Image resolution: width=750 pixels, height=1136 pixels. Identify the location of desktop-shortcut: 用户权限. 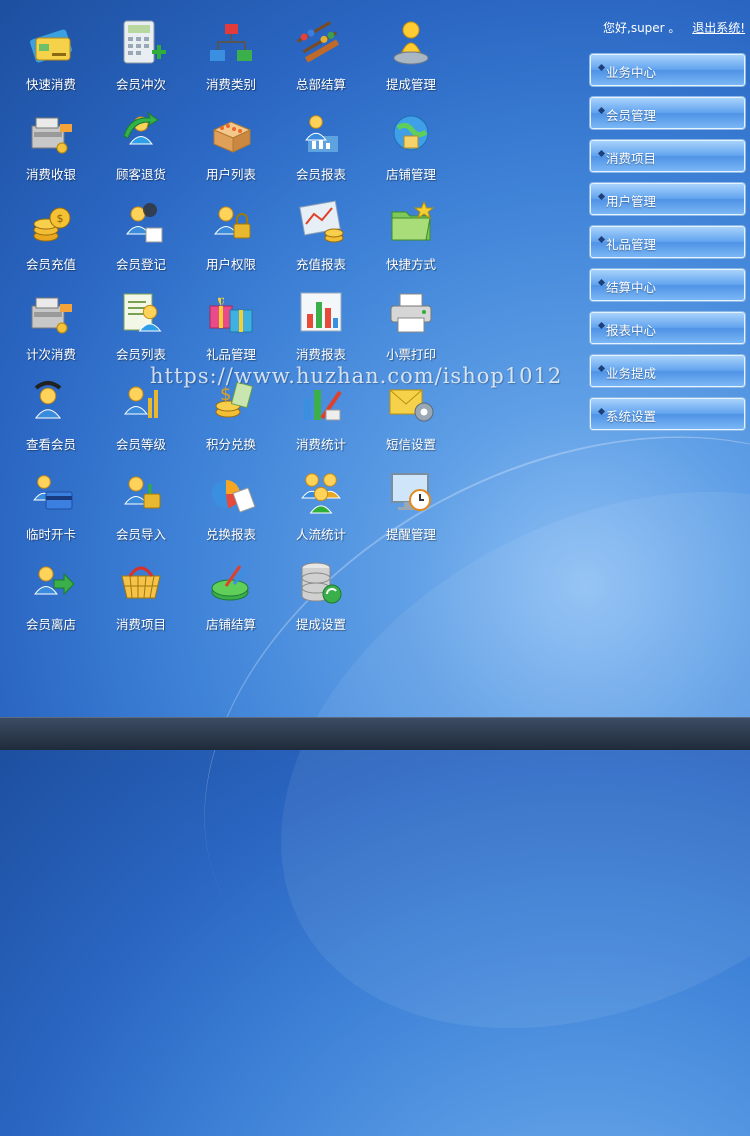
(231, 237).